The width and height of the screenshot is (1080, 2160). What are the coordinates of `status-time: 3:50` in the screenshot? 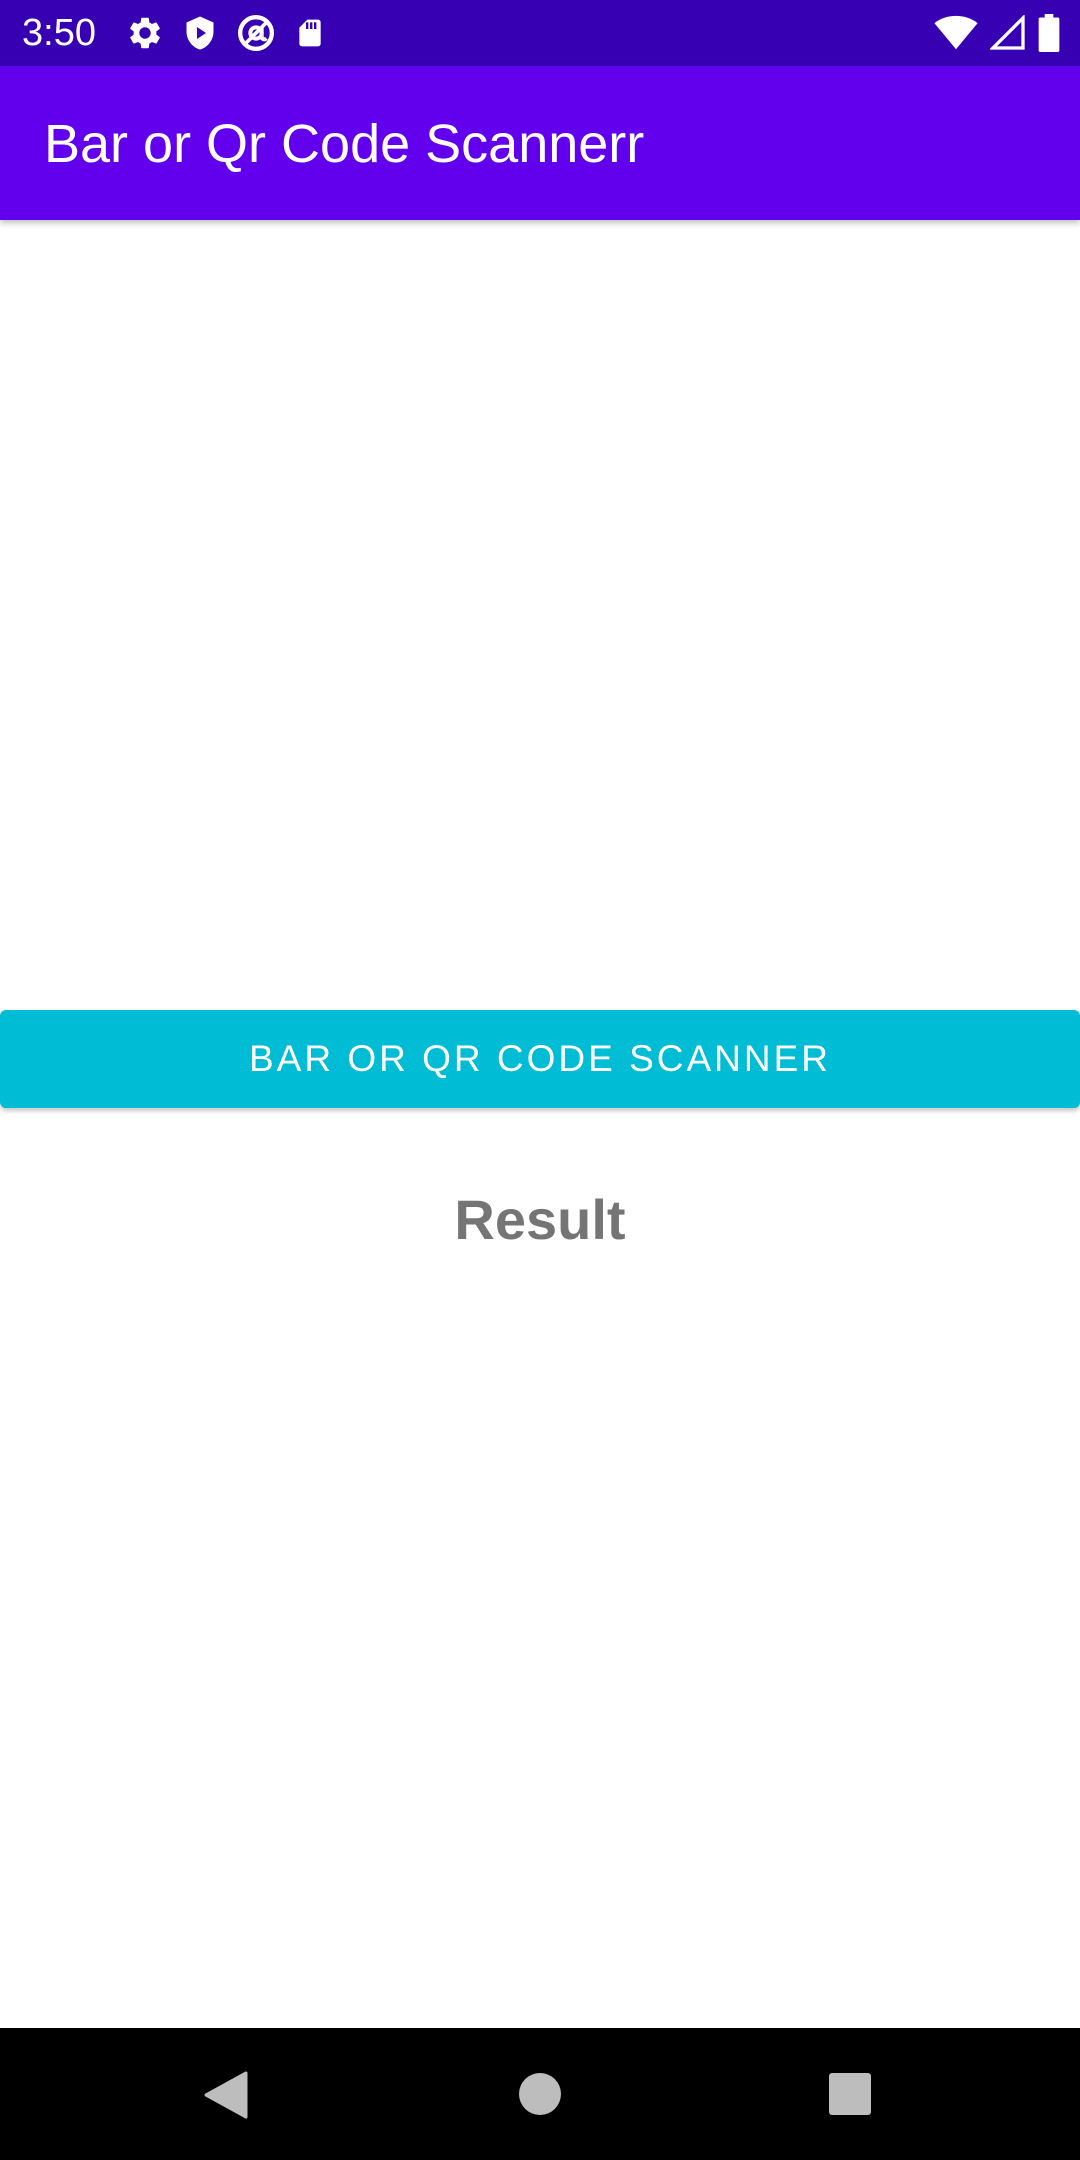 It's located at (59, 33).